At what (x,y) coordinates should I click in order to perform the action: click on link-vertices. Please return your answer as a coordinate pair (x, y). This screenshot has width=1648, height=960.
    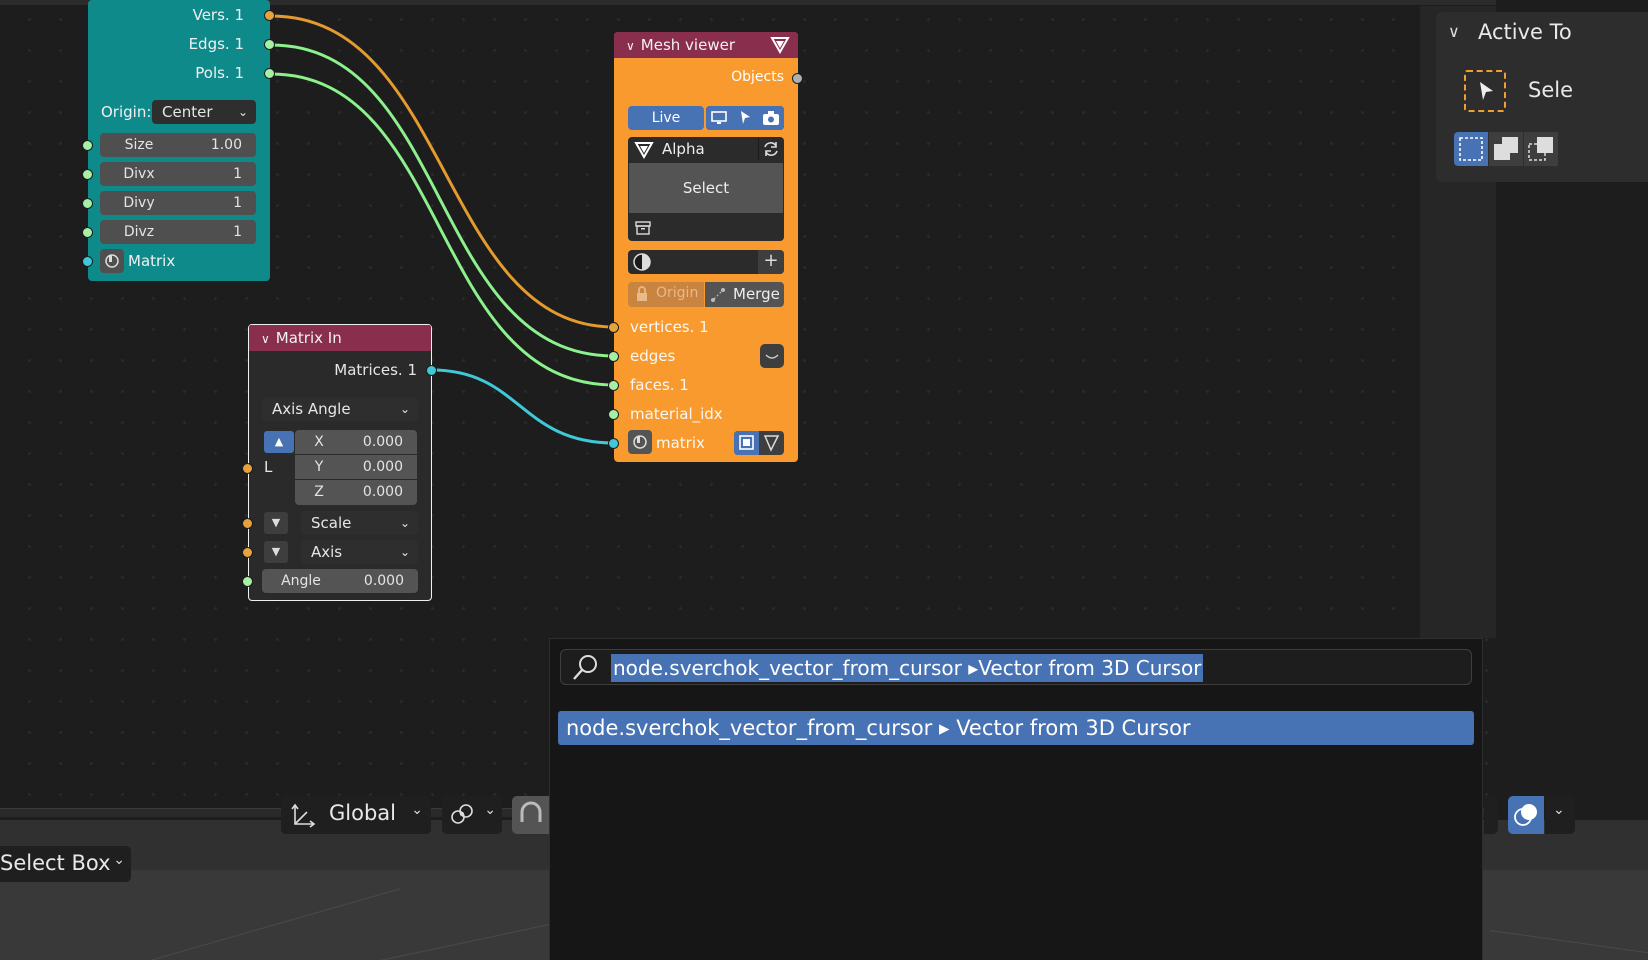
    Looking at the image, I should click on (442, 171).